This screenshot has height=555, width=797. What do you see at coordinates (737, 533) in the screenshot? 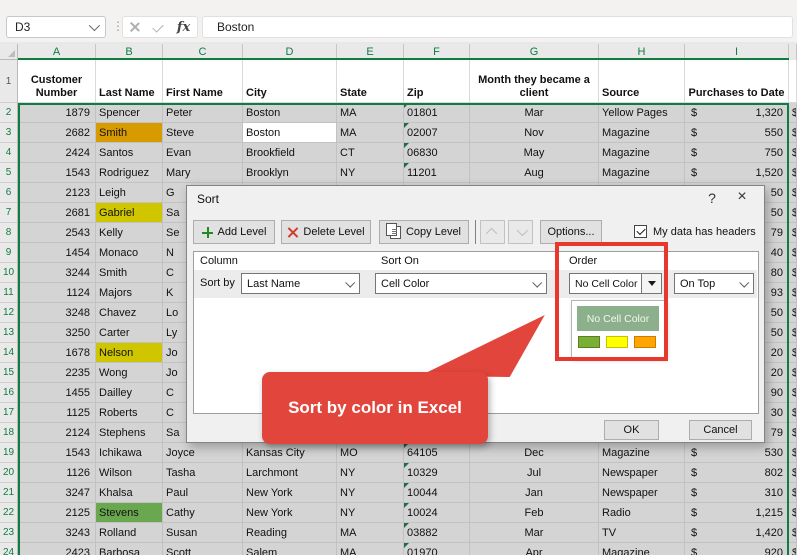
I see `cell-I23: $1,420` at bounding box center [737, 533].